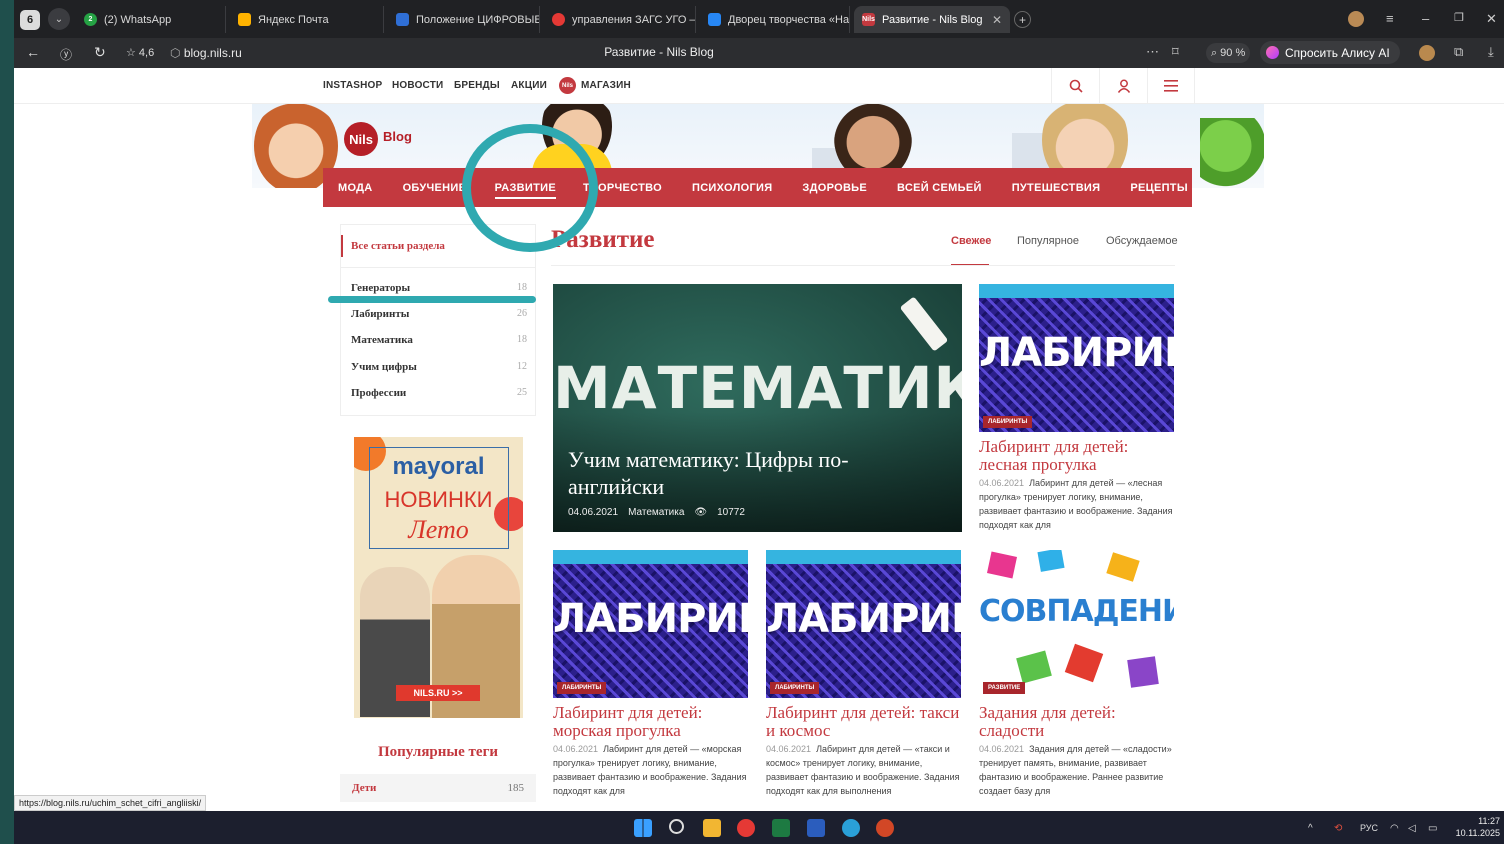 The width and height of the screenshot is (1504, 844). I want to click on wifi-icon: ◠, so click(1394, 828).